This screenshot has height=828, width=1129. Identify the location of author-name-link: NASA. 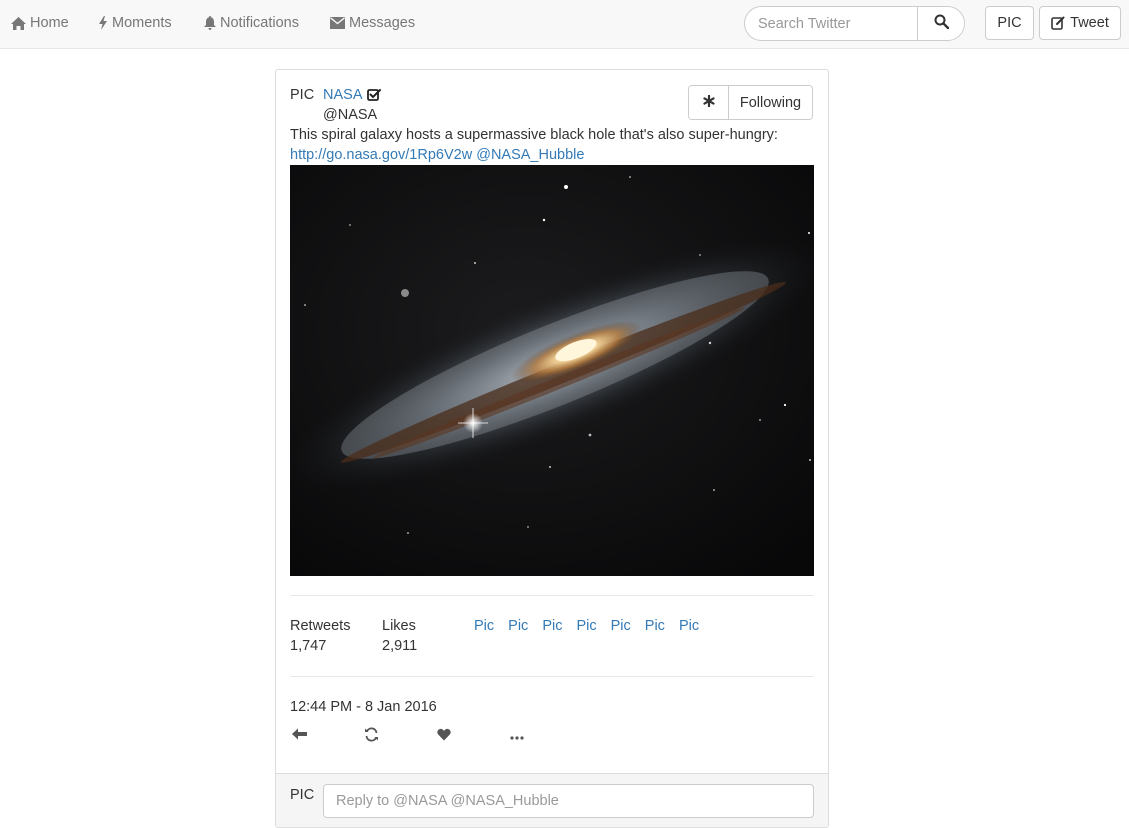
(352, 95).